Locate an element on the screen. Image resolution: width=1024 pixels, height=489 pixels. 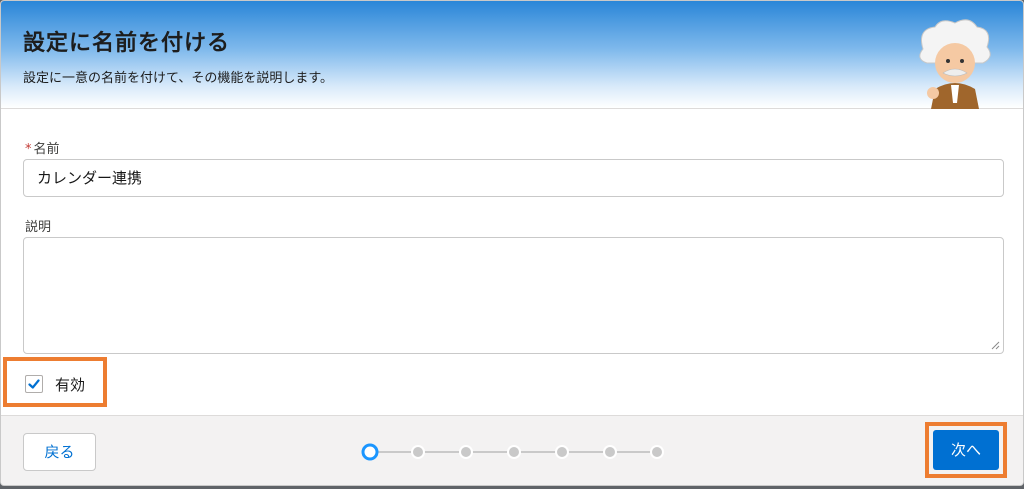
progress-indicator is located at coordinates (512, 452).